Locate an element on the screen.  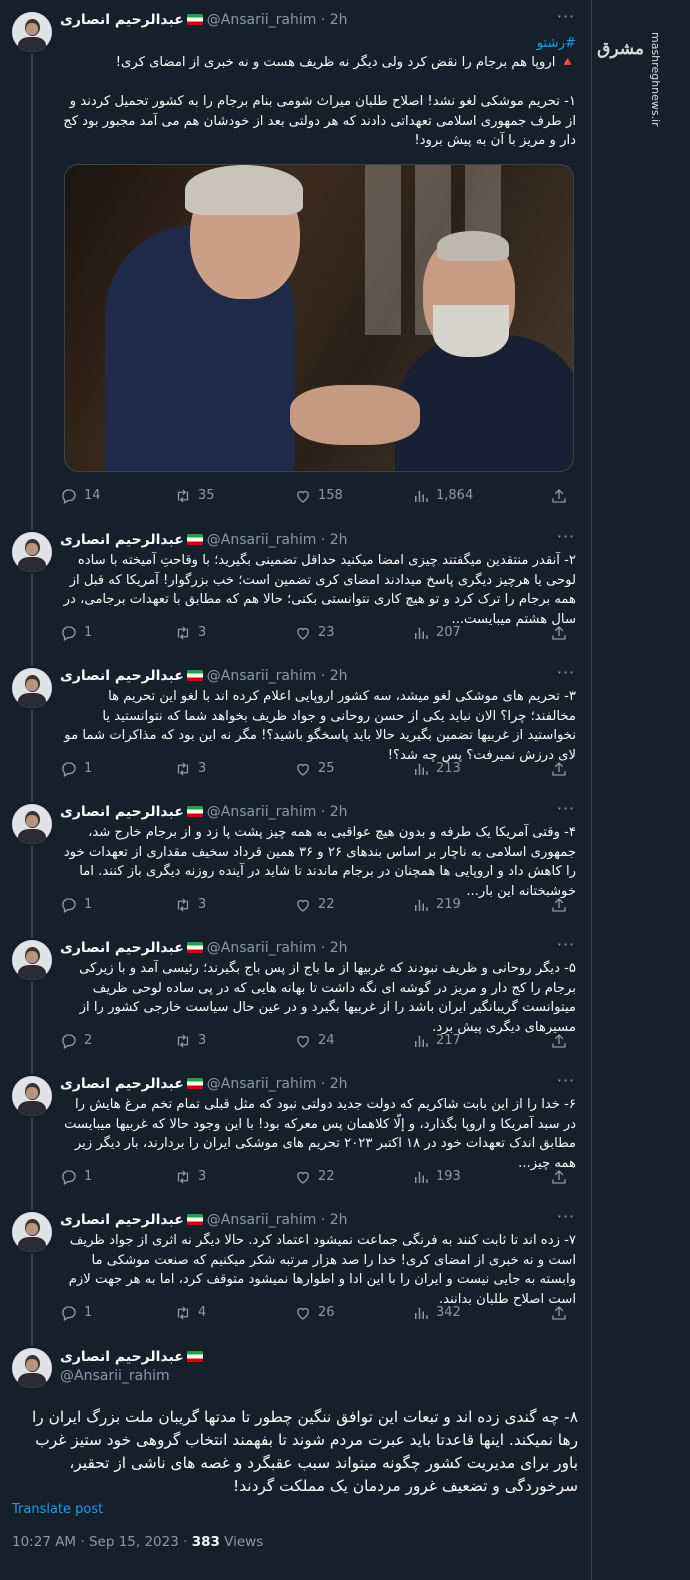
retweet-button: 35 is located at coordinates (194, 496).